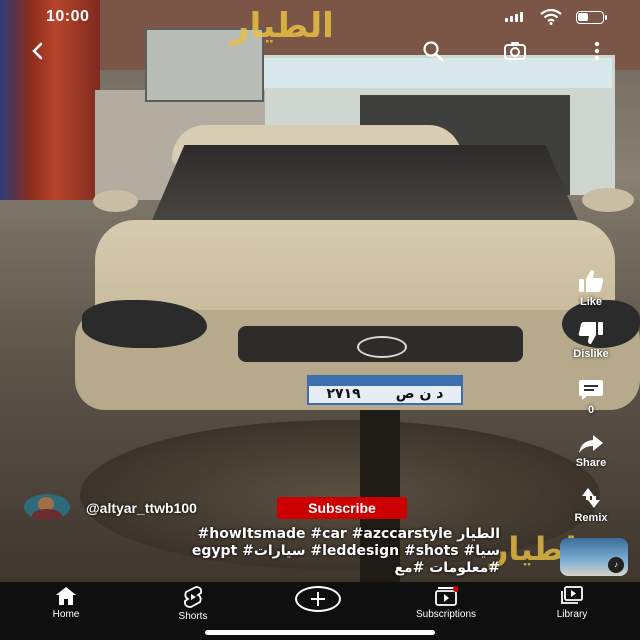  I want to click on nav-library-label: Library, so click(572, 614).